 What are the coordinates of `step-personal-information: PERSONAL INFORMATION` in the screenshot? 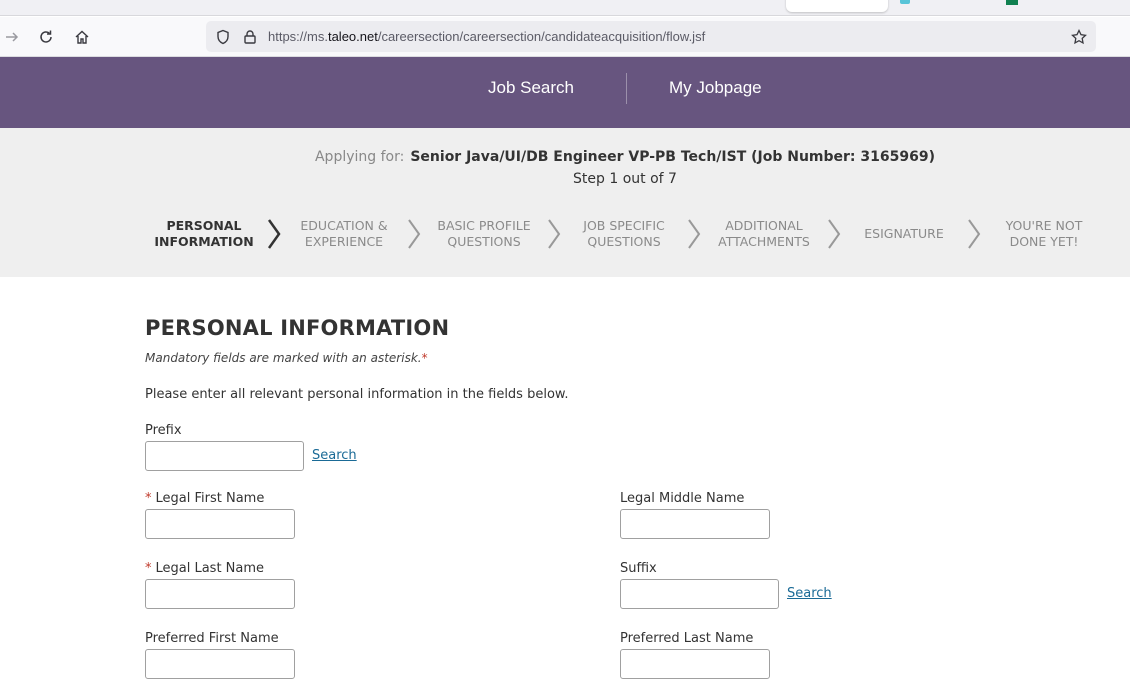 It's located at (204, 234).